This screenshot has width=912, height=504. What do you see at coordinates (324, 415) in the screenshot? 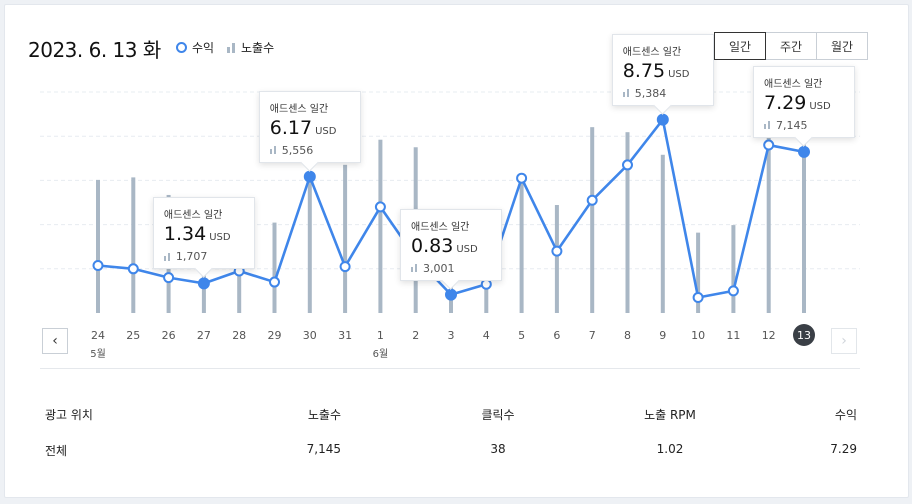
I see `summary-header-impressions: 노출수` at bounding box center [324, 415].